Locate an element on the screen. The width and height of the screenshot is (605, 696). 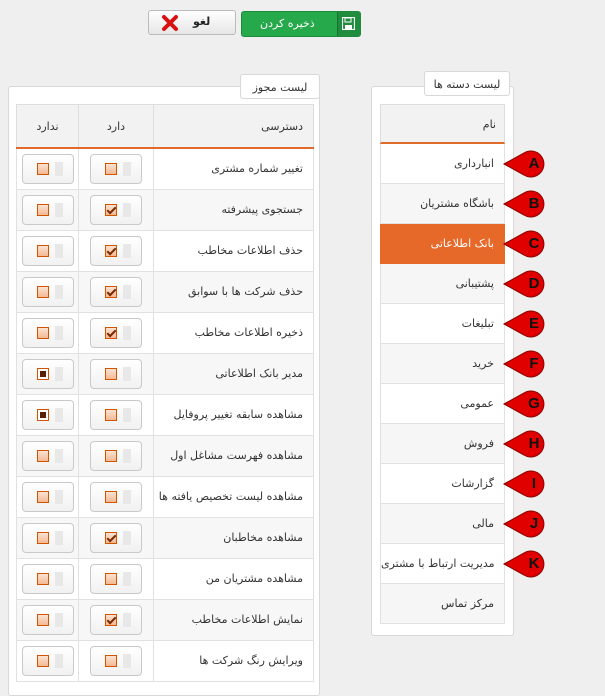
callout-letter: H is located at coordinates (534, 443).